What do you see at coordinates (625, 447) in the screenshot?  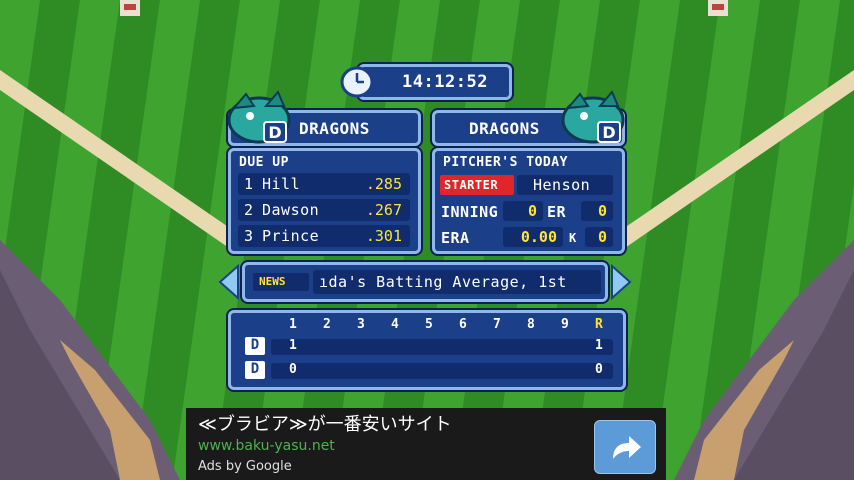 I see `share-arrow-icon` at bounding box center [625, 447].